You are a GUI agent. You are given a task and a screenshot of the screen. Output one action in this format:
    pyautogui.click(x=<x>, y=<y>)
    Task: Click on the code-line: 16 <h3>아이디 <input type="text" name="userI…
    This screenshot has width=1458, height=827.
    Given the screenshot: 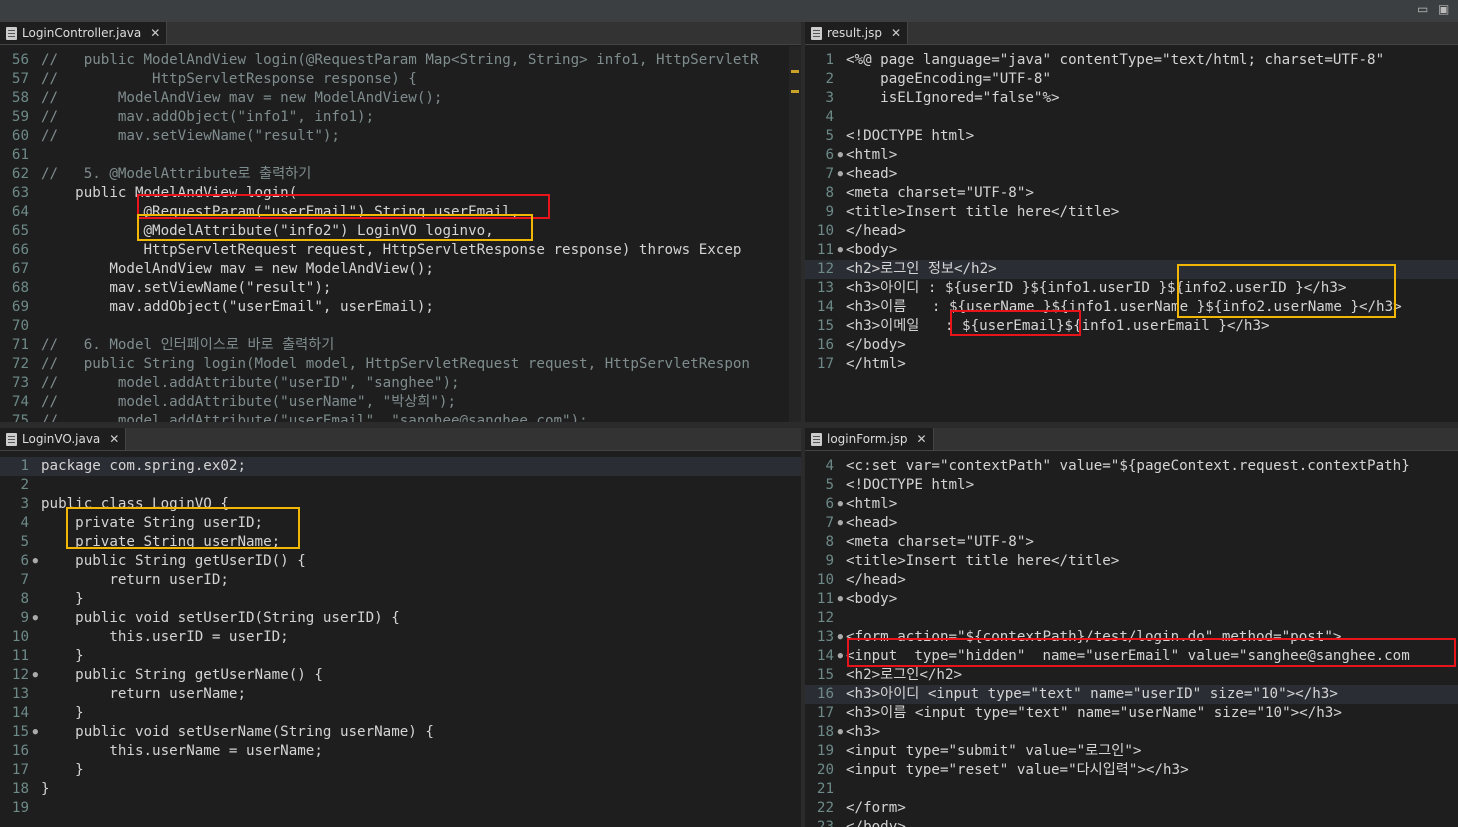 What is the action you would take?
    pyautogui.click(x=1131, y=694)
    